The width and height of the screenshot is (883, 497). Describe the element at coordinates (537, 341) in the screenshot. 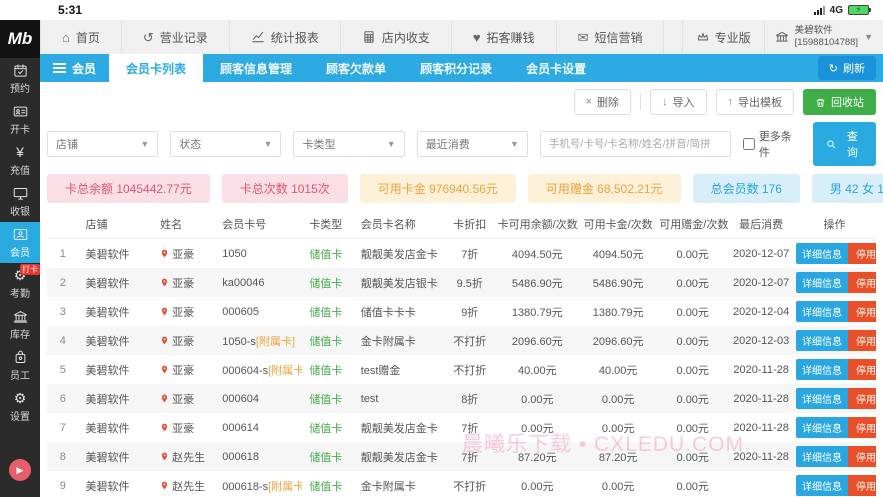

I see `cell-balance: 2096.60元` at that location.